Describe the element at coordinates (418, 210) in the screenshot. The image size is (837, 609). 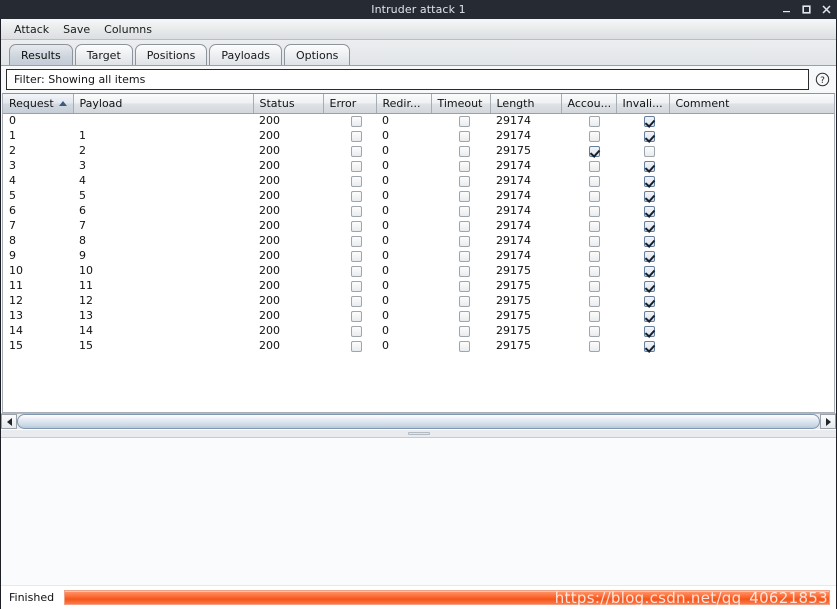
I see `table-row: 6 6 200 0 29174` at that location.